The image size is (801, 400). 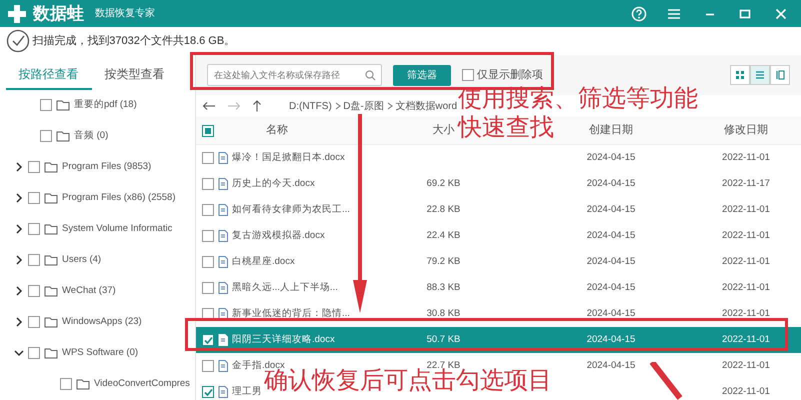 What do you see at coordinates (209, 106) in the screenshot?
I see `back-arrow-icon` at bounding box center [209, 106].